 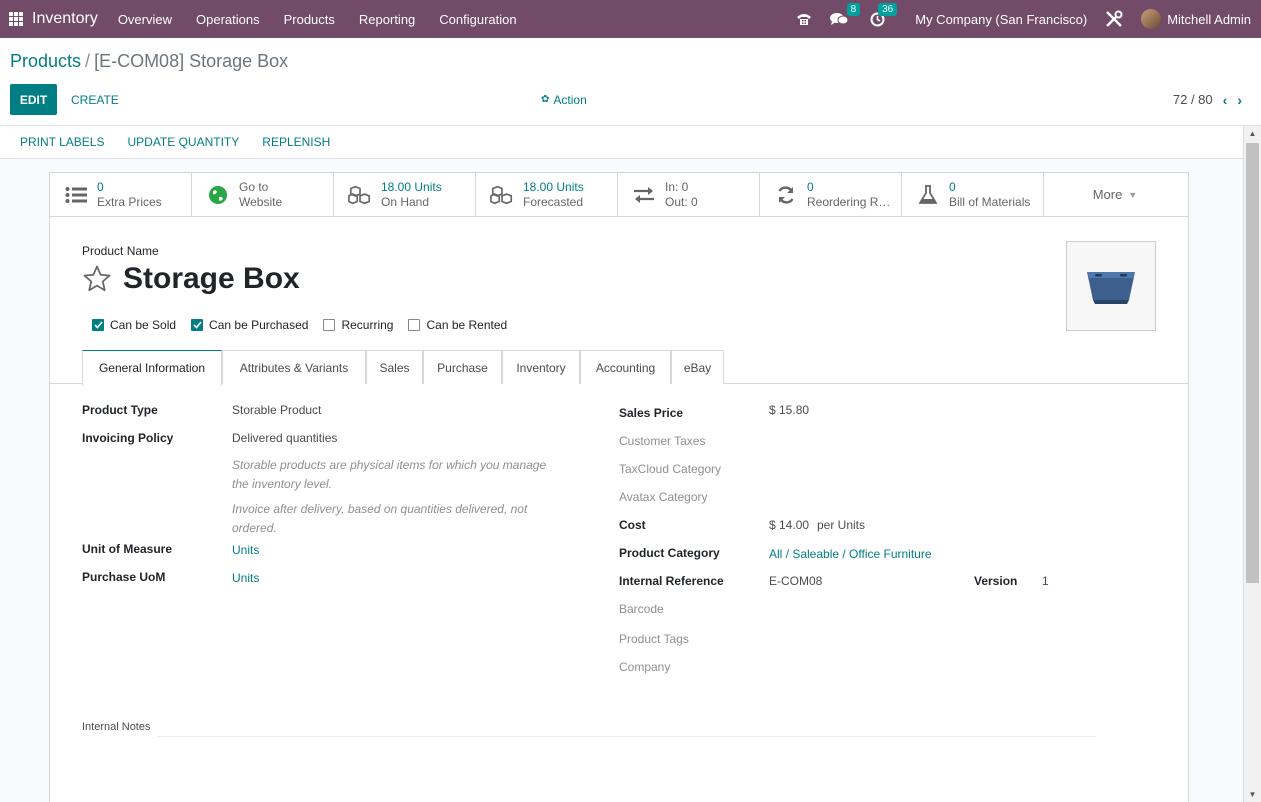 I want to click on on-hand-label: On Hand, so click(x=405, y=201).